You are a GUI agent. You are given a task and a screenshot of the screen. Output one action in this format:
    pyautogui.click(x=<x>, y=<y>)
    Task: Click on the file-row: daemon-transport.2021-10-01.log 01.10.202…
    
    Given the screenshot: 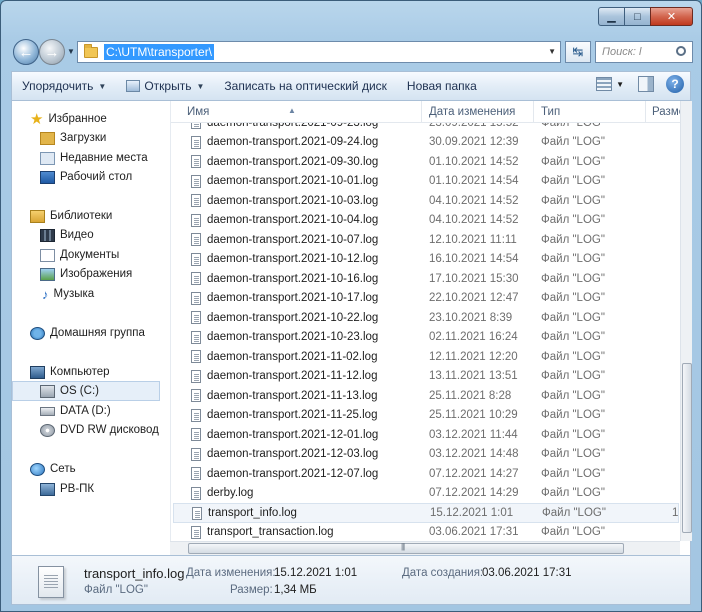 What is the action you would take?
    pyautogui.click(x=426, y=182)
    